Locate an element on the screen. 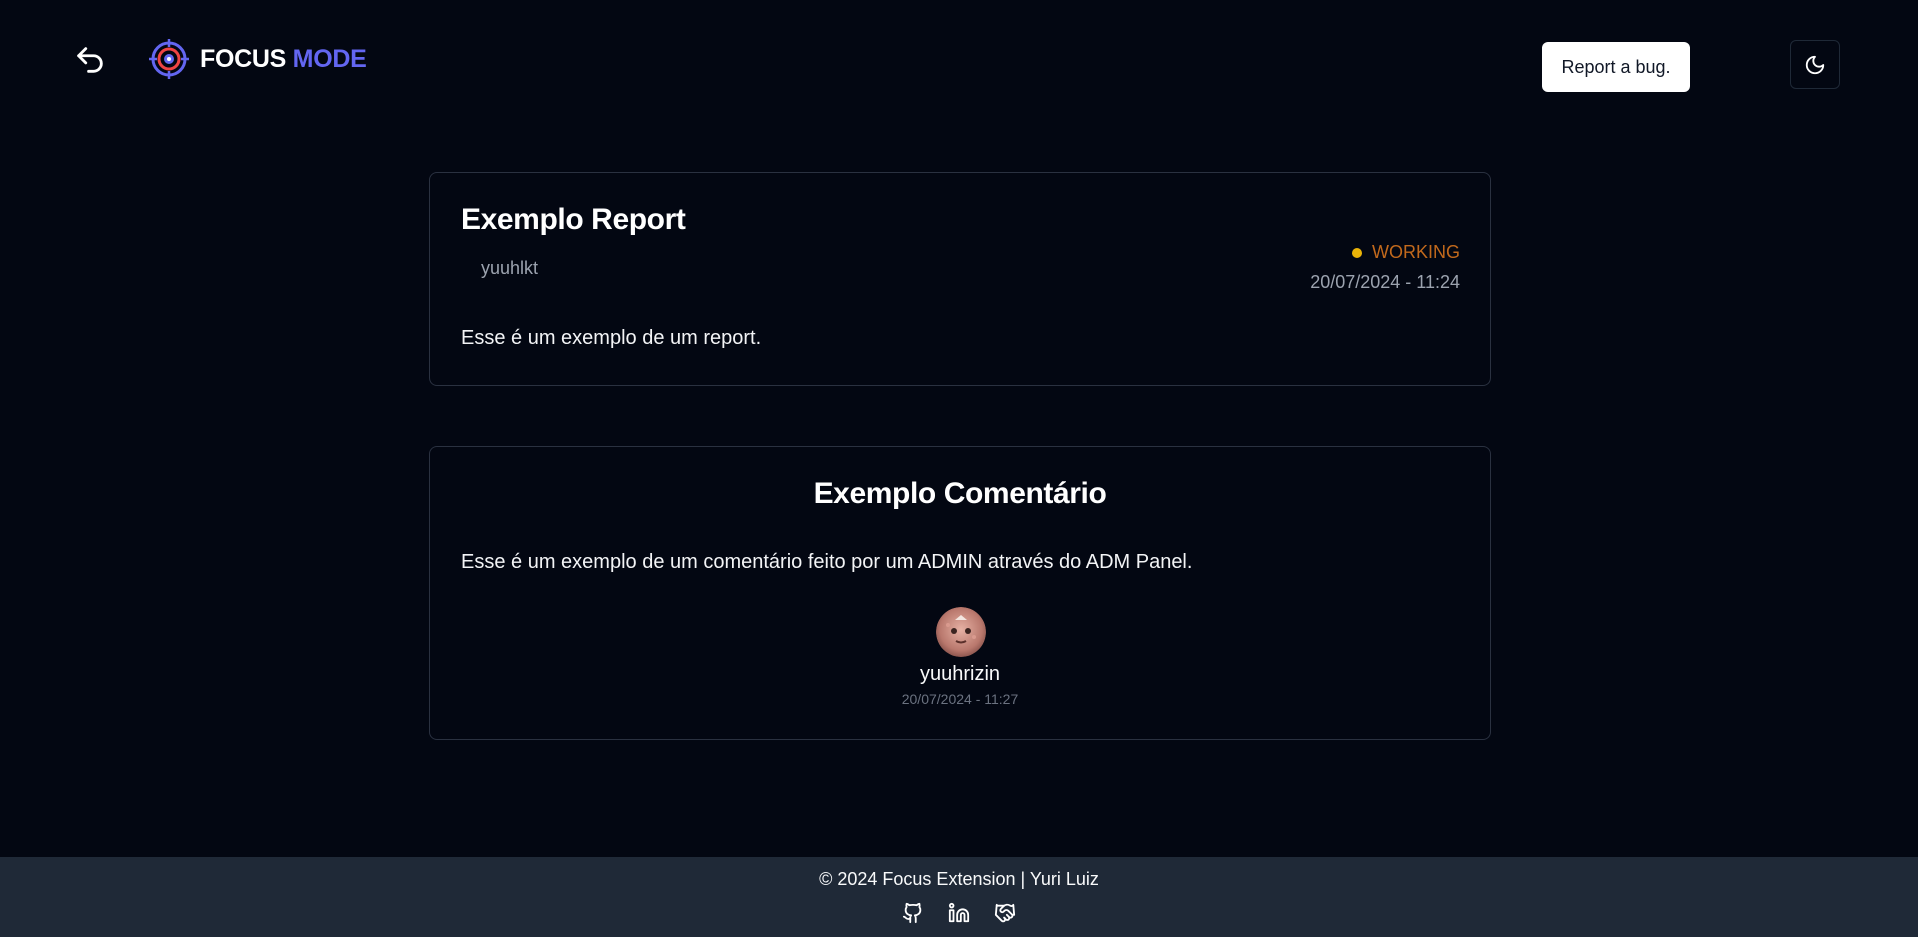  theme-toggle-button is located at coordinates (1815, 64).